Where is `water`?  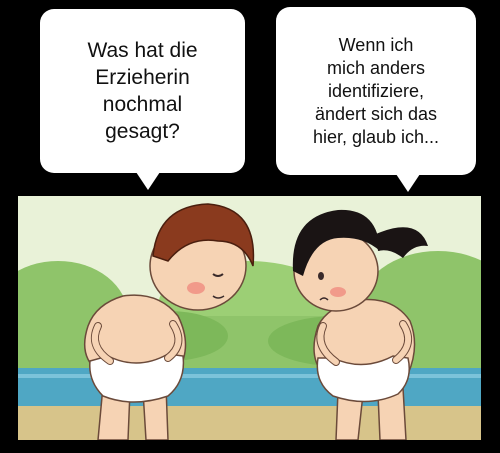
water is located at coordinates (249, 387).